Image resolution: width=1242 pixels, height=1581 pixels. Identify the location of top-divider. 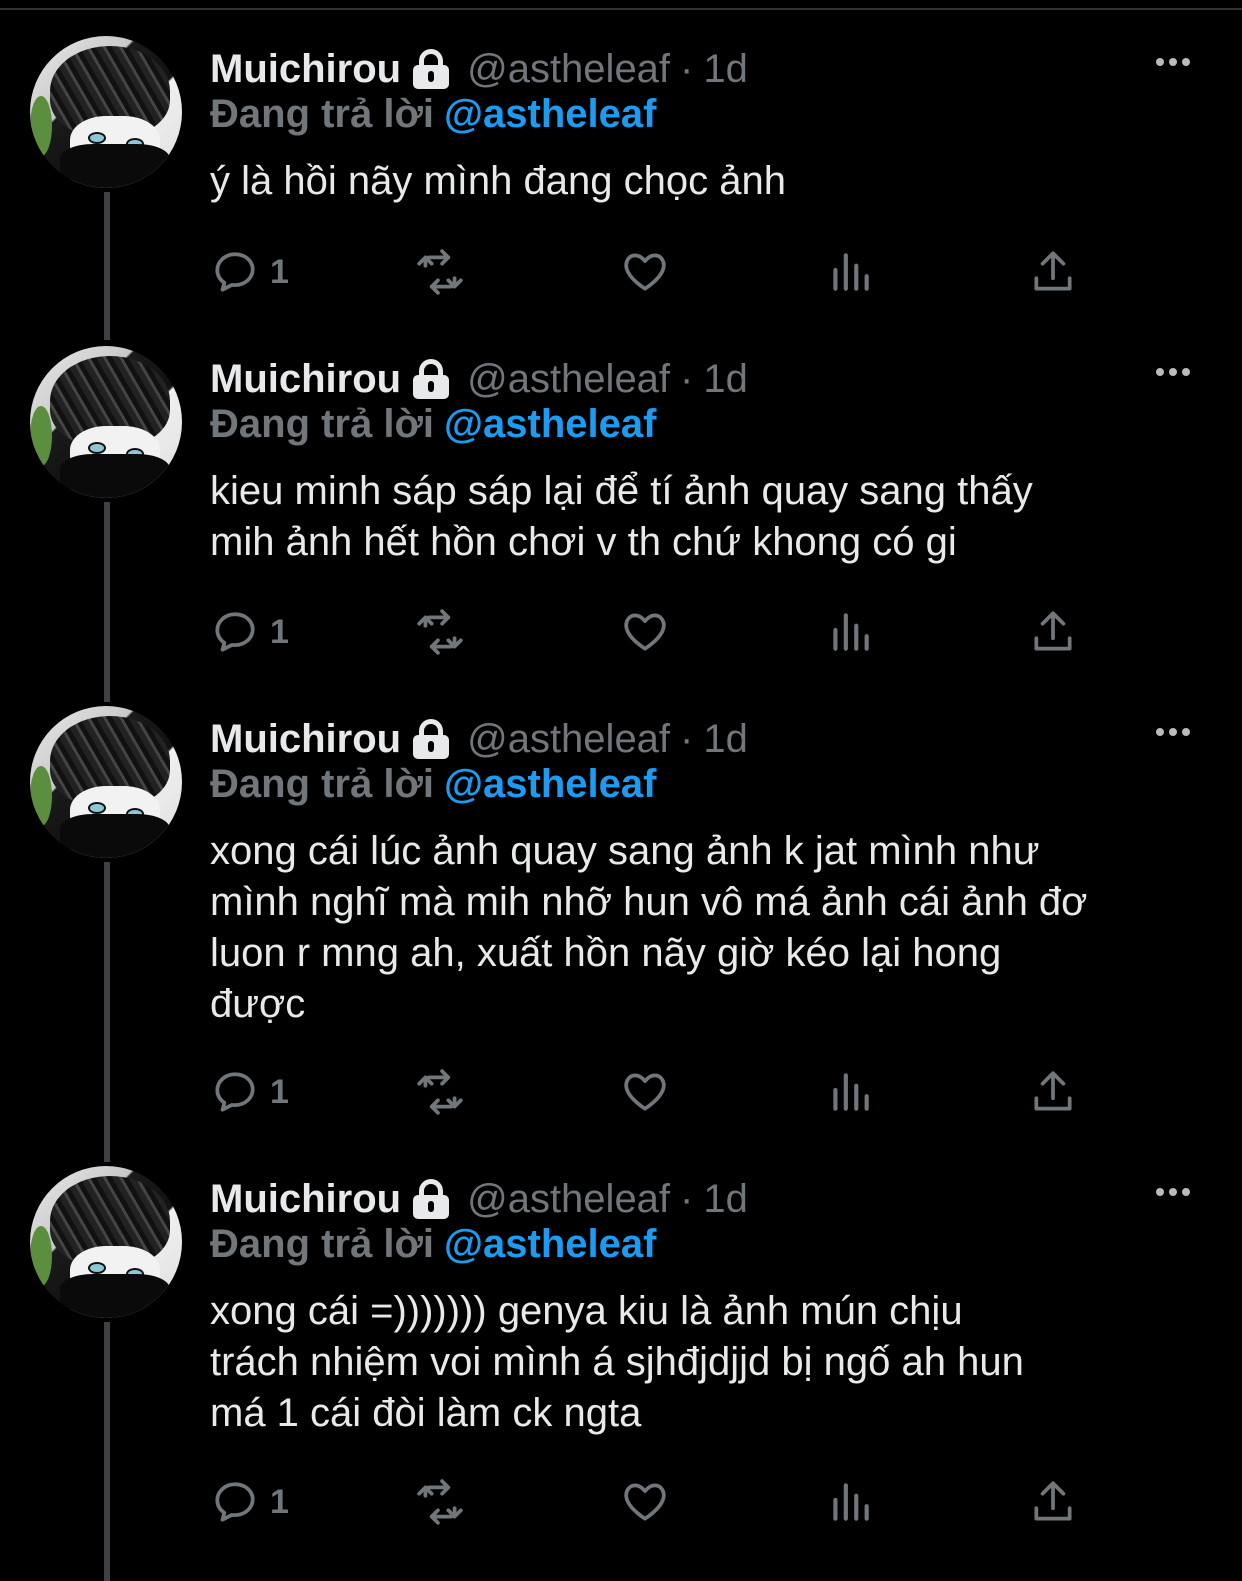
(621, 5).